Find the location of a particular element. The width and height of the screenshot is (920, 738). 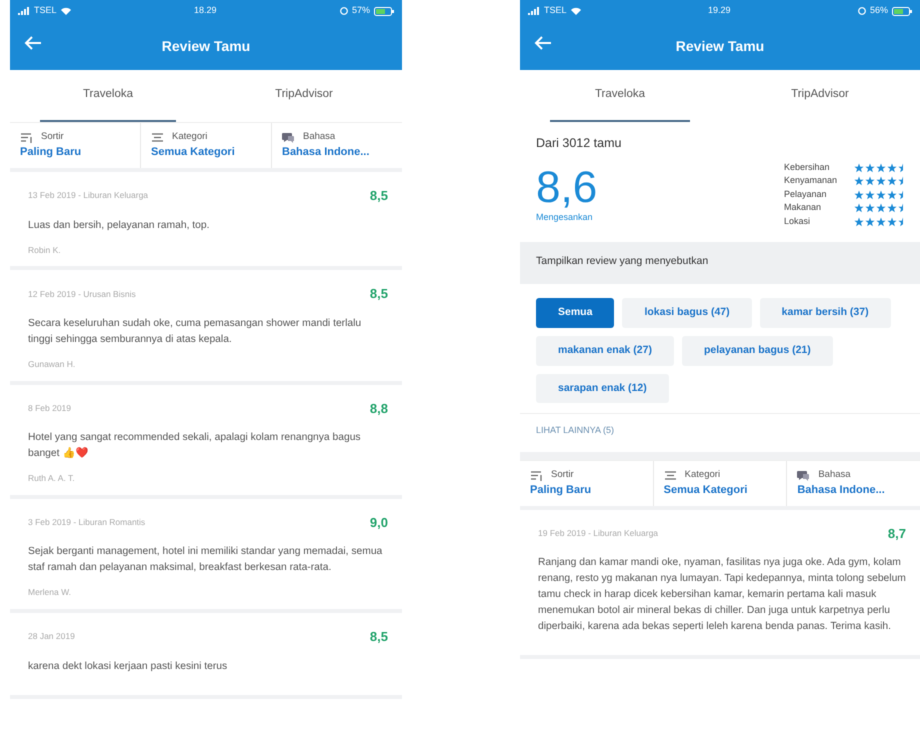

rating-label: Pelayanan is located at coordinates (806, 194).